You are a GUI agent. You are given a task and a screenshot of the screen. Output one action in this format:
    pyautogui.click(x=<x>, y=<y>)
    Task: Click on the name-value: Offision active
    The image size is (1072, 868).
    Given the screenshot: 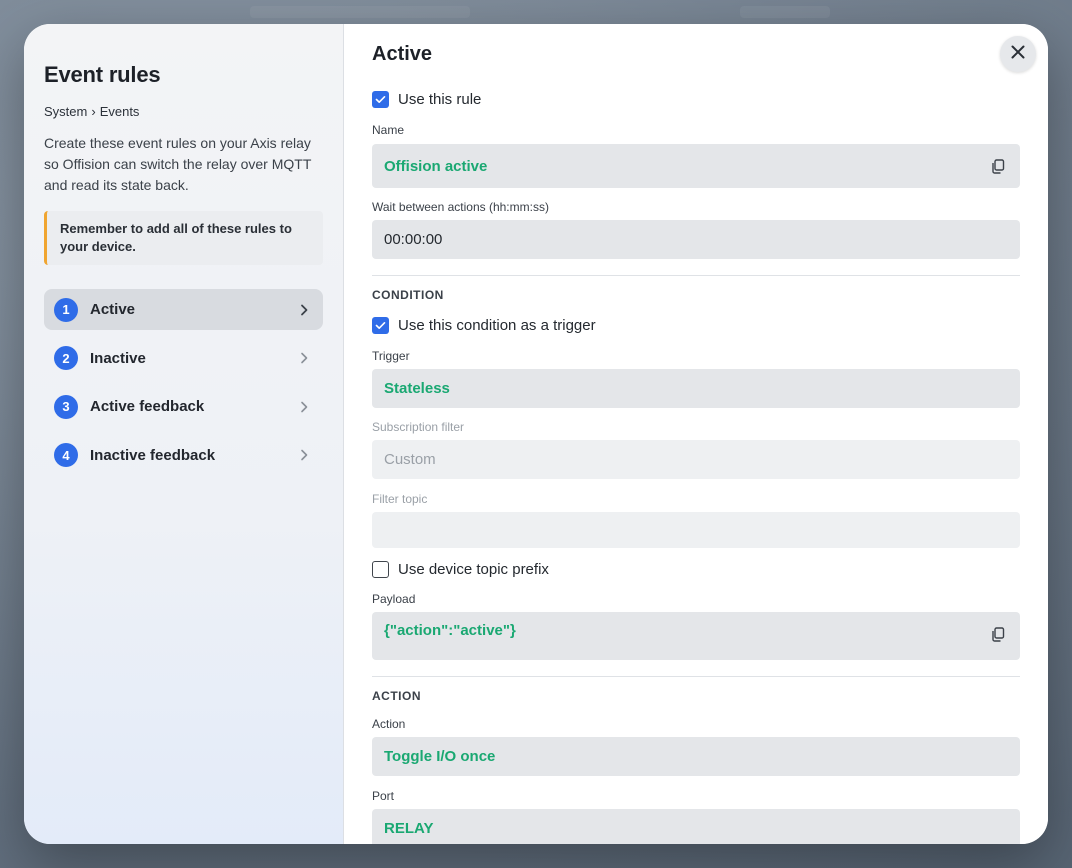 What is the action you would take?
    pyautogui.click(x=436, y=166)
    